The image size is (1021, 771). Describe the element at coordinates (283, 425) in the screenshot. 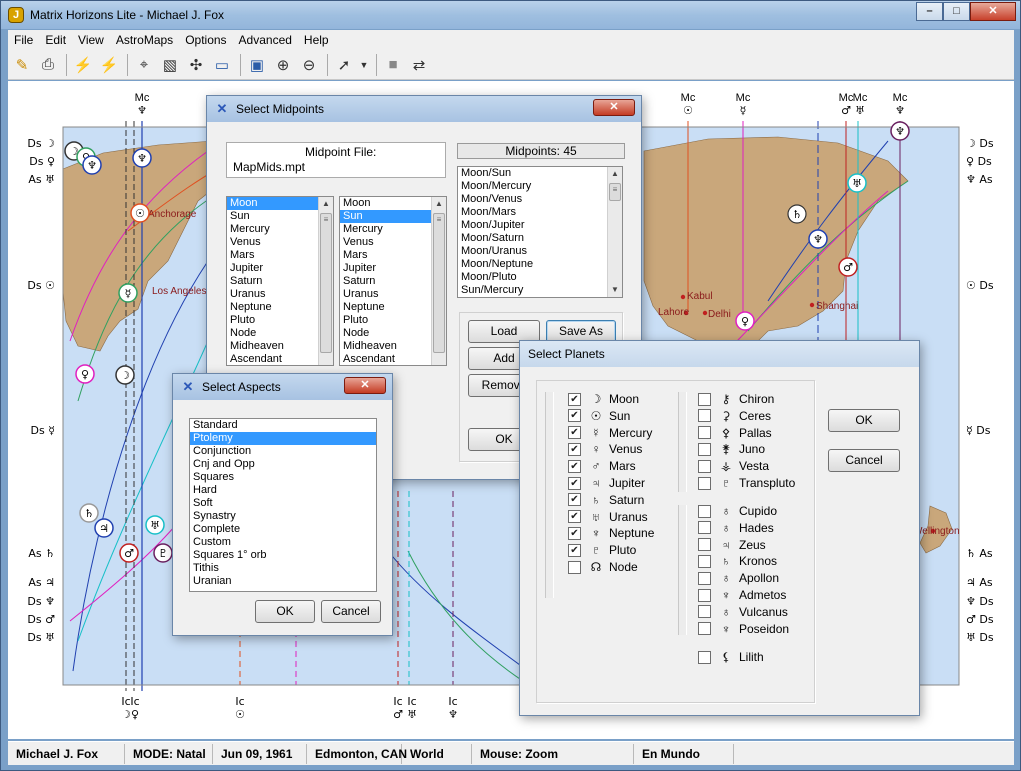

I see `list-item: Standard` at that location.